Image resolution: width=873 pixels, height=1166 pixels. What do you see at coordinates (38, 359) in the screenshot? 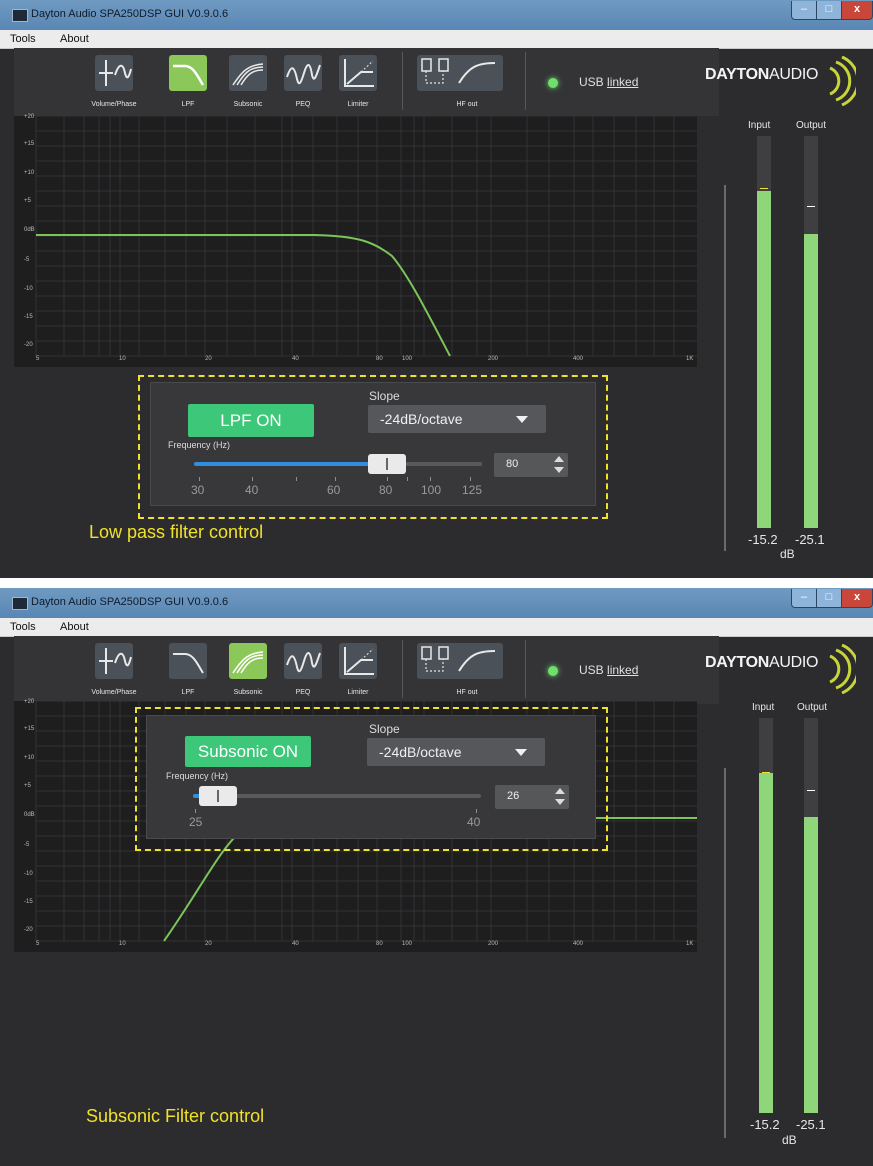
I see `x-tick-label: 5` at bounding box center [38, 359].